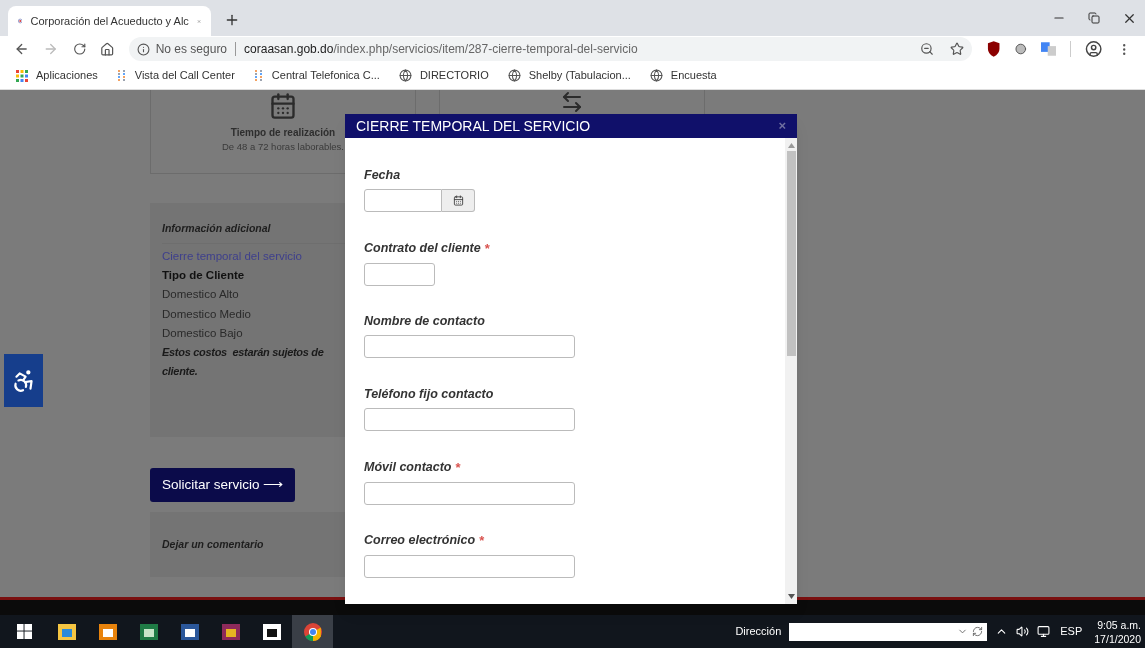  Describe the element at coordinates (206, 314) in the screenshot. I see `client-type-item: Domestico Medio` at that location.